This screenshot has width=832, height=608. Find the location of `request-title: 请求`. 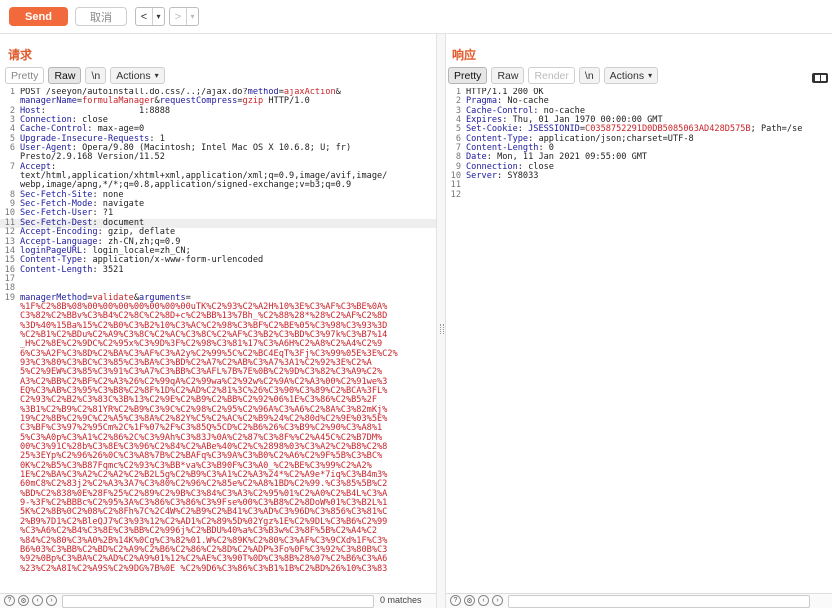

request-title: 请求 is located at coordinates (20, 55).